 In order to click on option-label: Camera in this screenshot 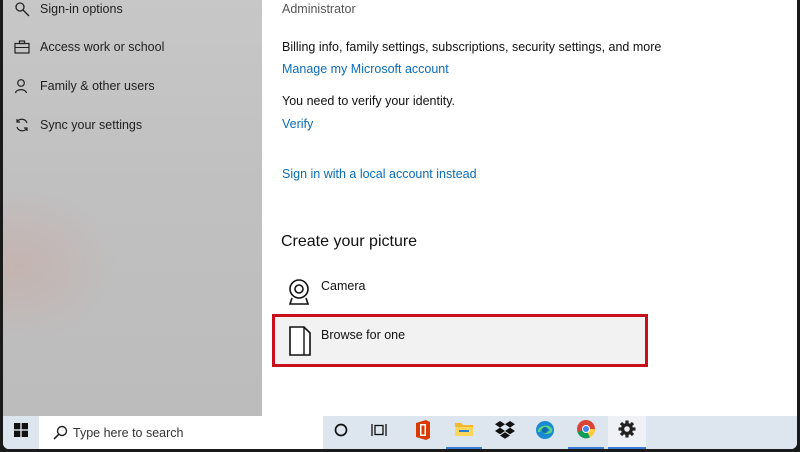, I will do `click(343, 286)`.